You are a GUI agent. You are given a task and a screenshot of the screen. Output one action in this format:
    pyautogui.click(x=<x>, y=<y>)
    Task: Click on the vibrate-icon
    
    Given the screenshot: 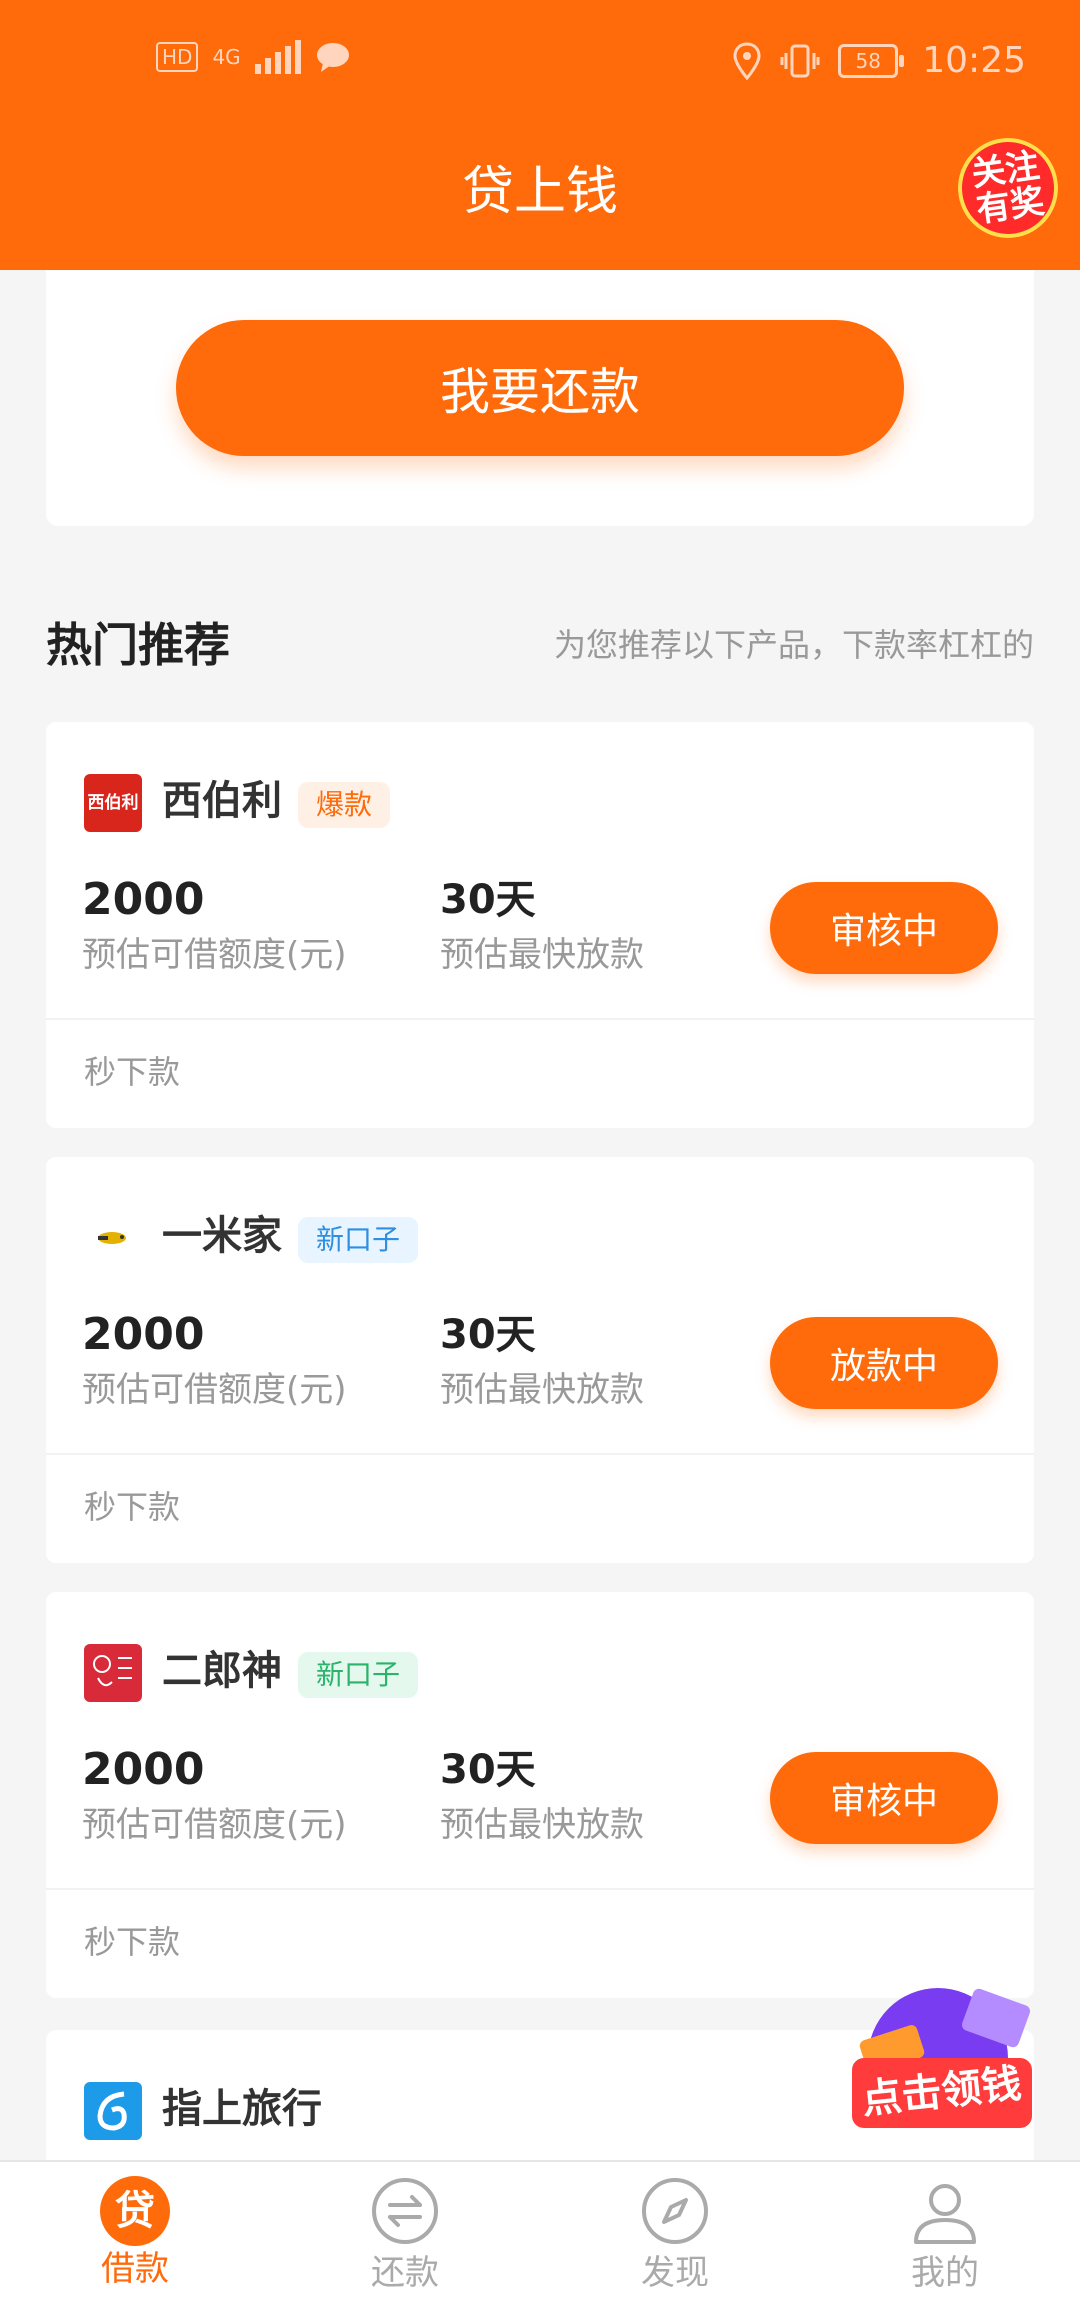 What is the action you would take?
    pyautogui.click(x=800, y=60)
    